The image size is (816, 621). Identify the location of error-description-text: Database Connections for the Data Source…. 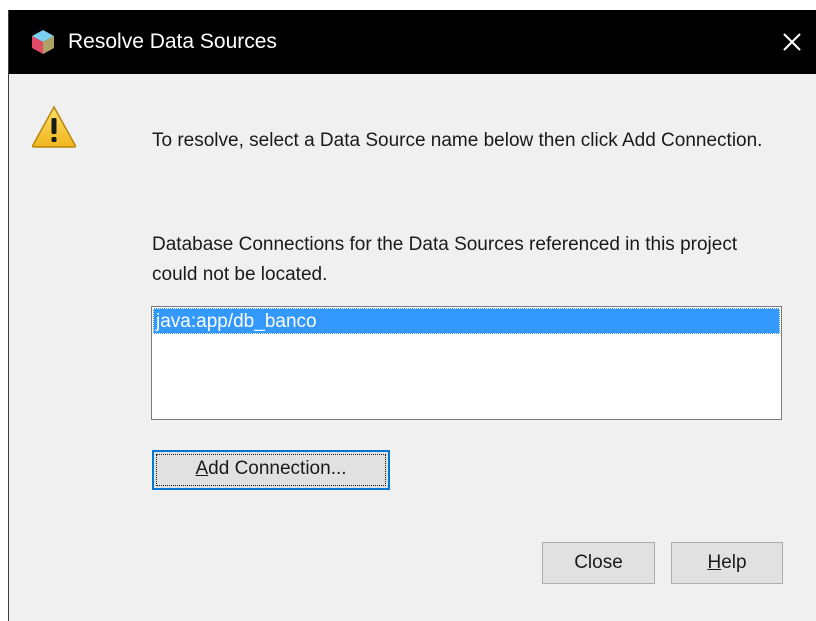
(445, 259).